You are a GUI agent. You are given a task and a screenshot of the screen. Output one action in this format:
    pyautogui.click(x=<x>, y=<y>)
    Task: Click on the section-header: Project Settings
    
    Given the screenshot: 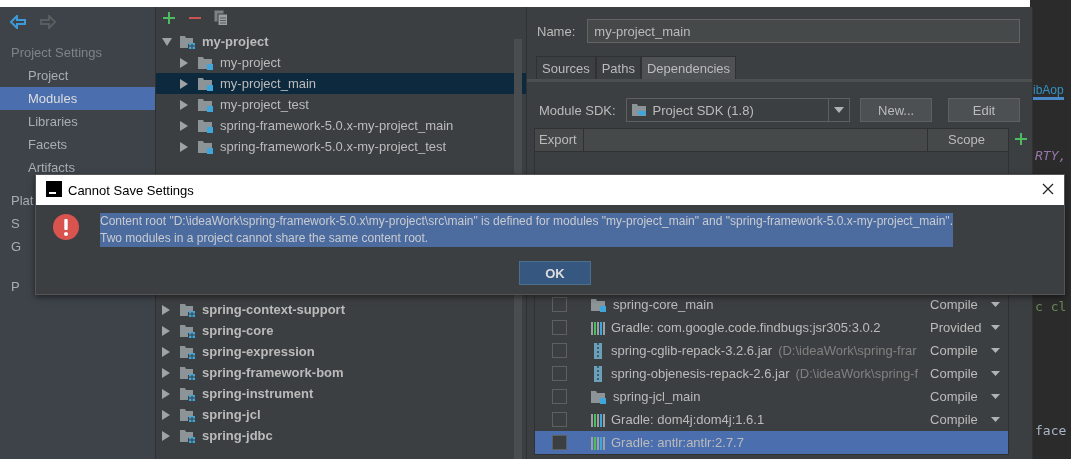 What is the action you would take?
    pyautogui.click(x=57, y=53)
    